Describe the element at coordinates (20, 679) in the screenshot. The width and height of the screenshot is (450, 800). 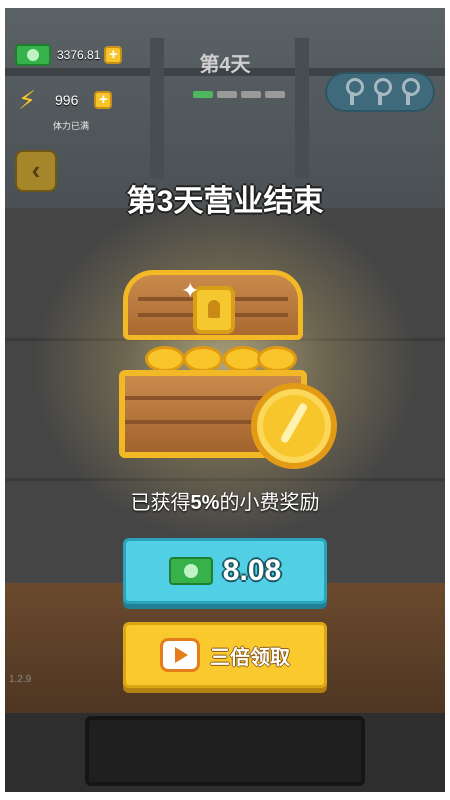
I see `version-label: 1.2.9` at that location.